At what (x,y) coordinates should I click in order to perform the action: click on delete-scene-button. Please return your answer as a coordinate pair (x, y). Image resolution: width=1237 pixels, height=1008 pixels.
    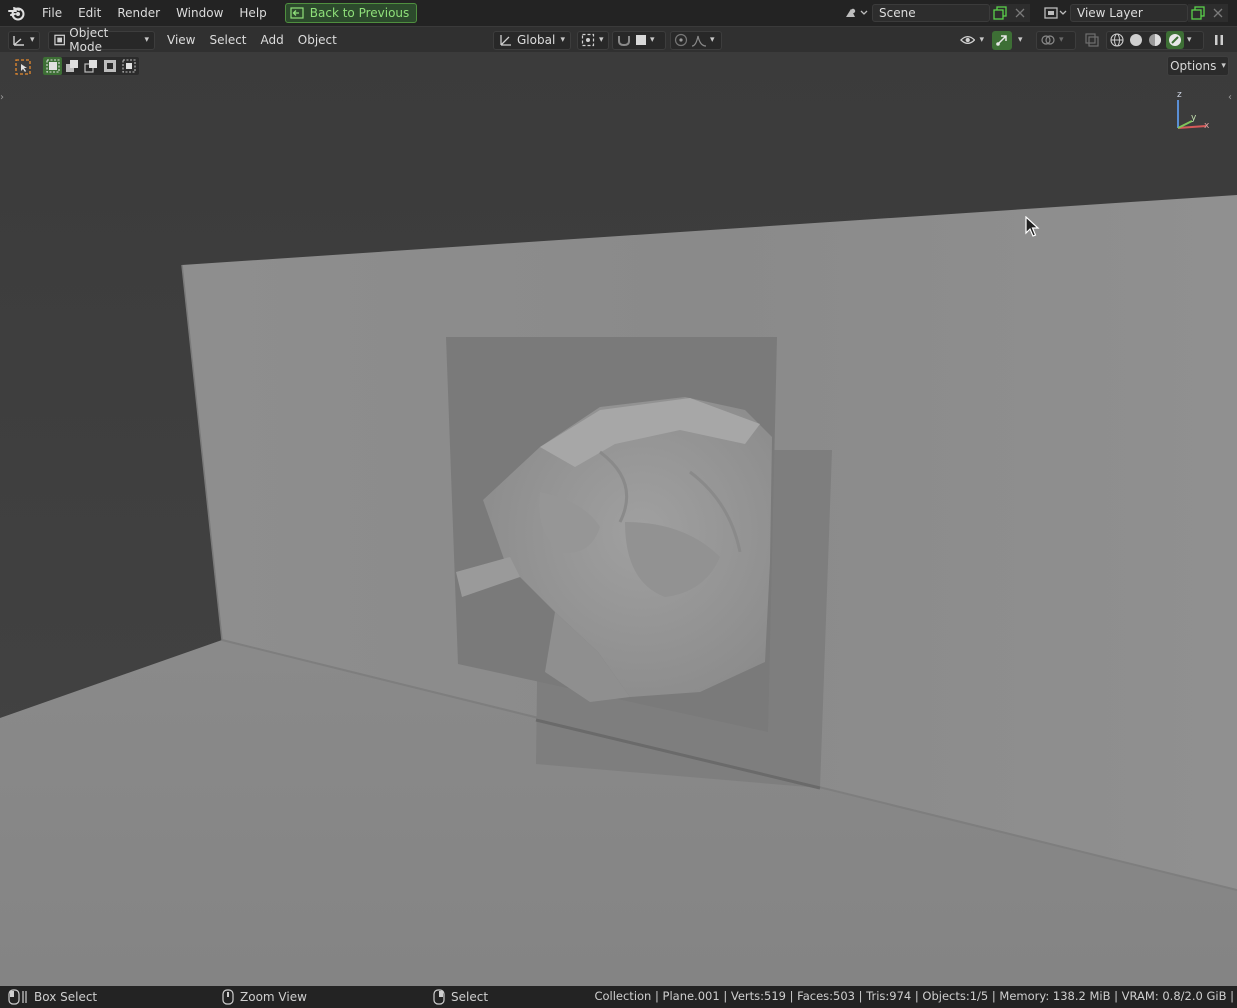
    Looking at the image, I should click on (1020, 13).